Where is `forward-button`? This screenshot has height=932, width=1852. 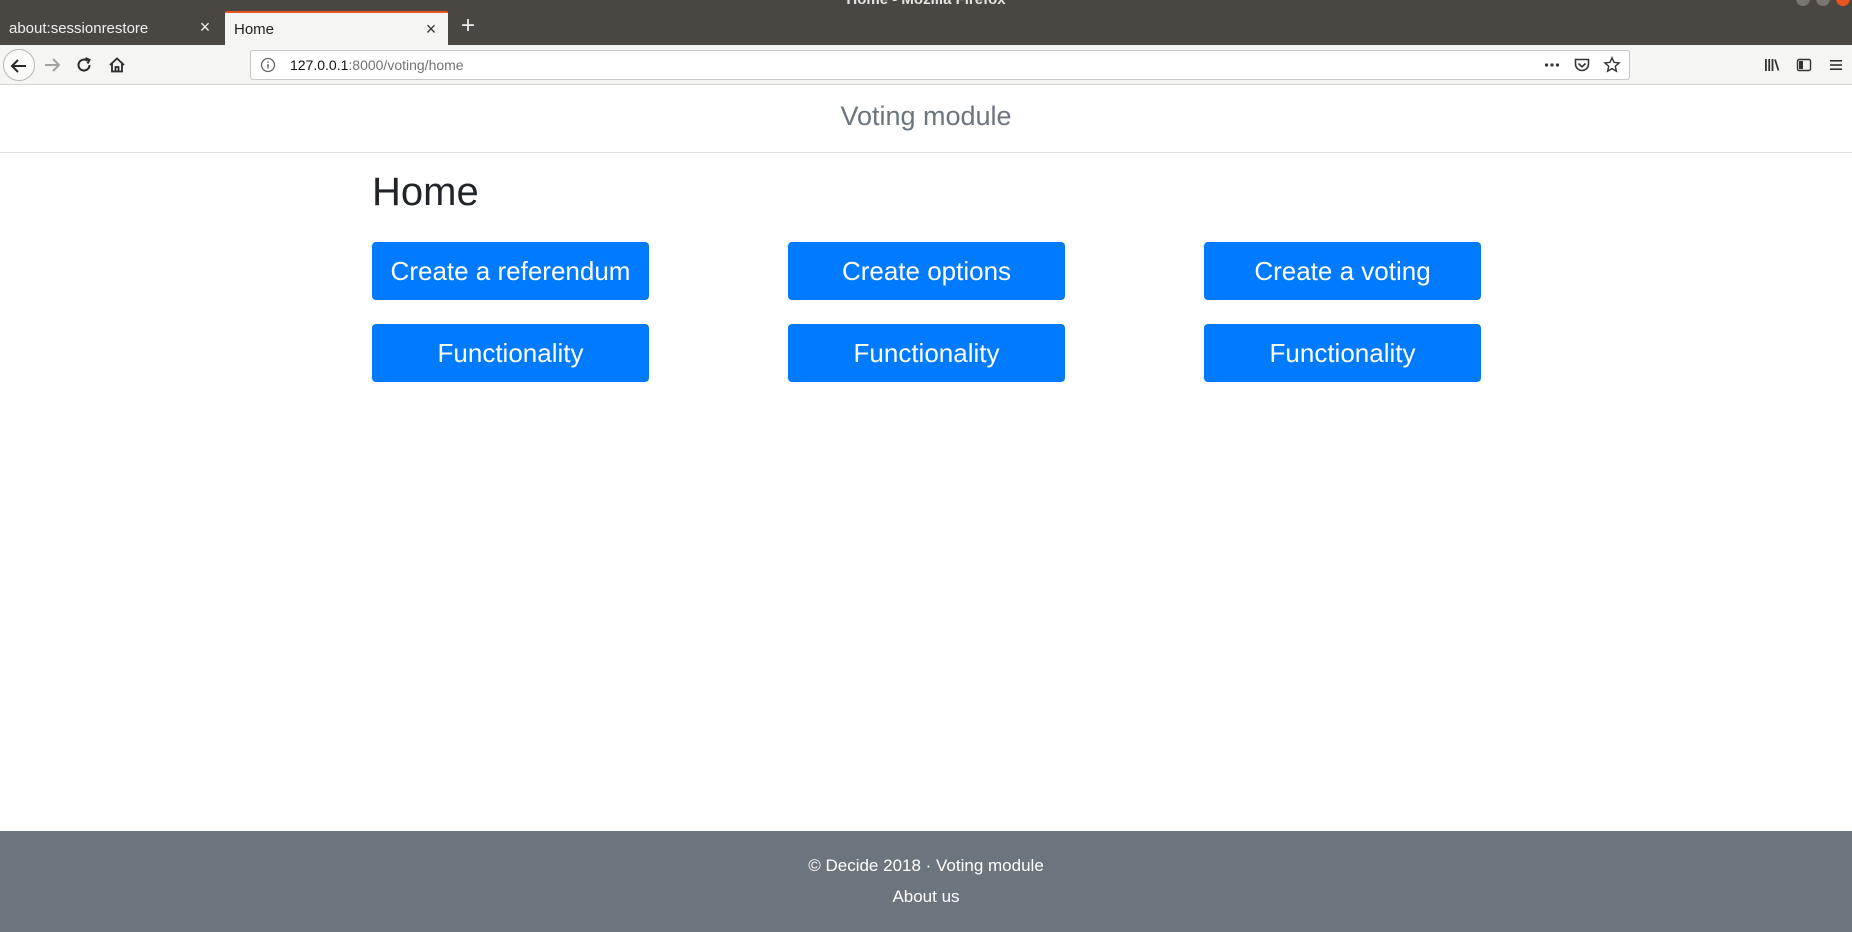 forward-button is located at coordinates (52, 65).